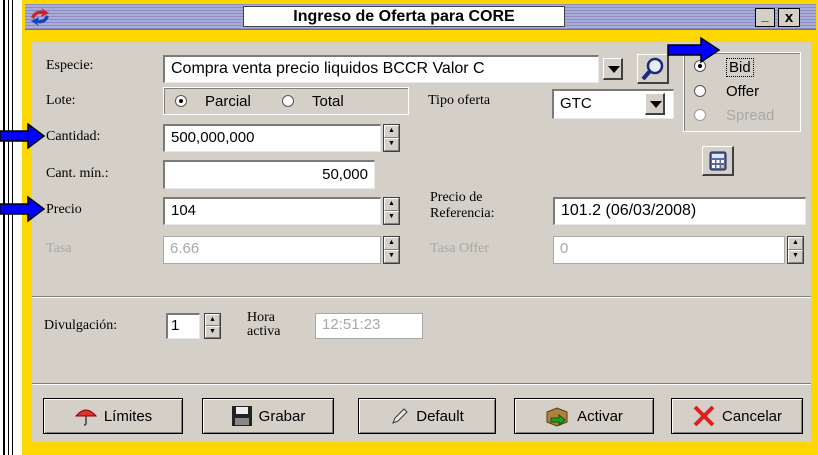  Describe the element at coordinates (700, 115) in the screenshot. I see `spread-radio` at that location.